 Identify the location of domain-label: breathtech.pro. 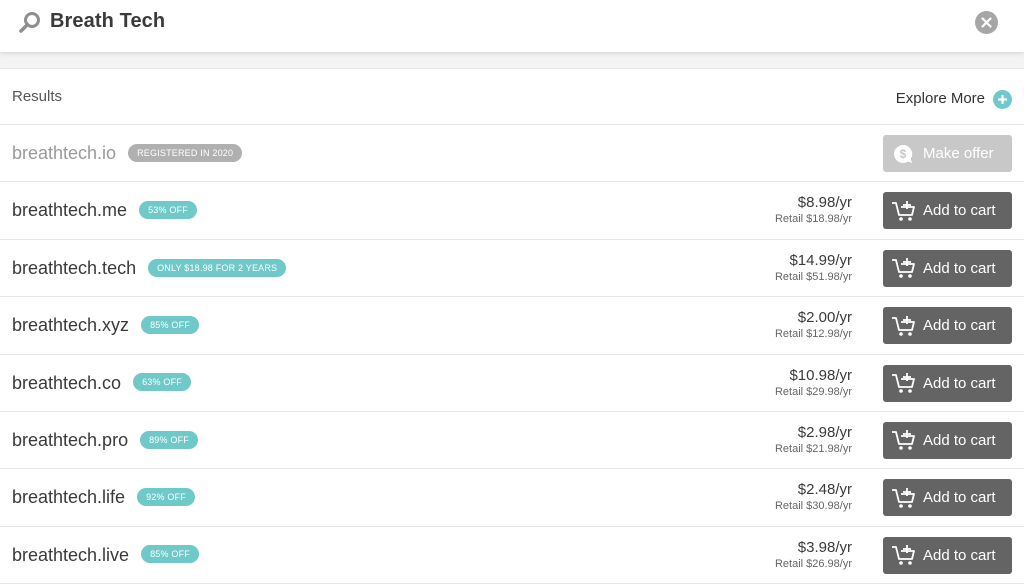
(70, 439).